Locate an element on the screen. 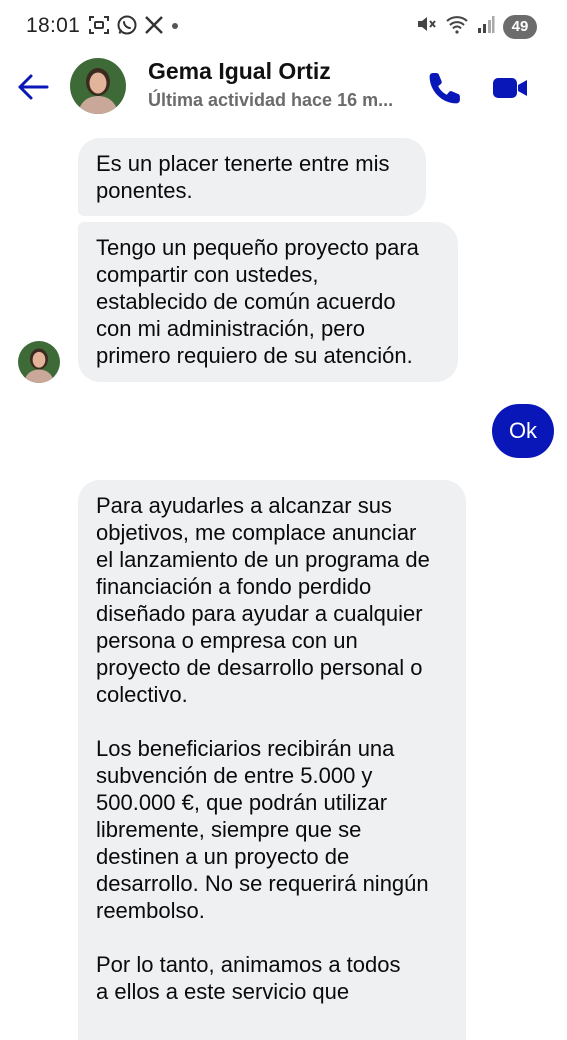  sender-avatar is located at coordinates (39, 362).